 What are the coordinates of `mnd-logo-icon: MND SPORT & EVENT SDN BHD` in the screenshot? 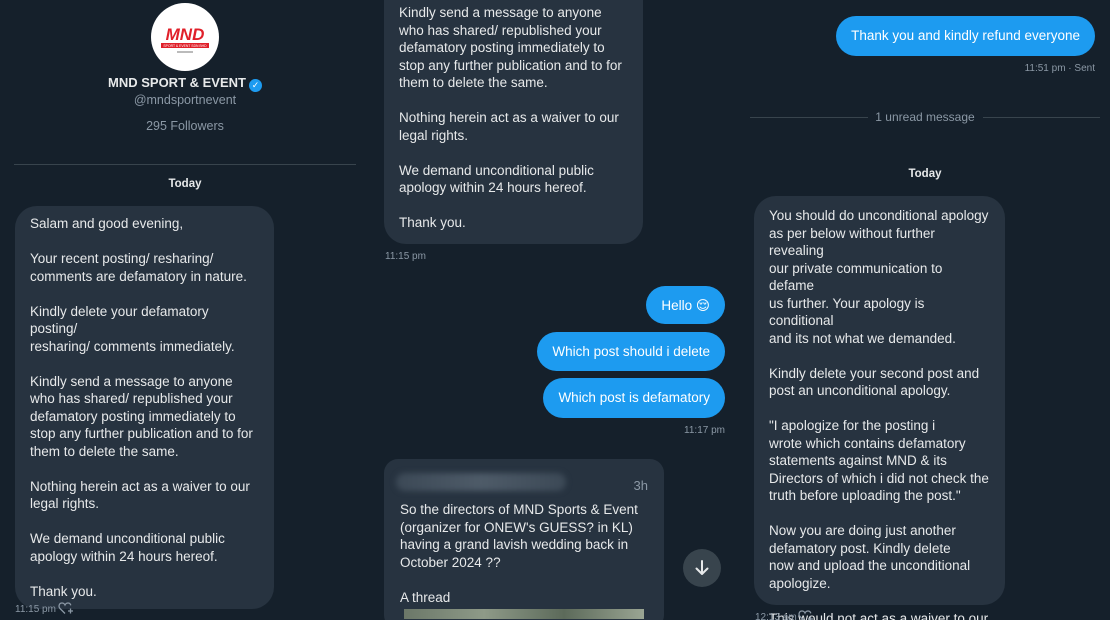 It's located at (185, 39).